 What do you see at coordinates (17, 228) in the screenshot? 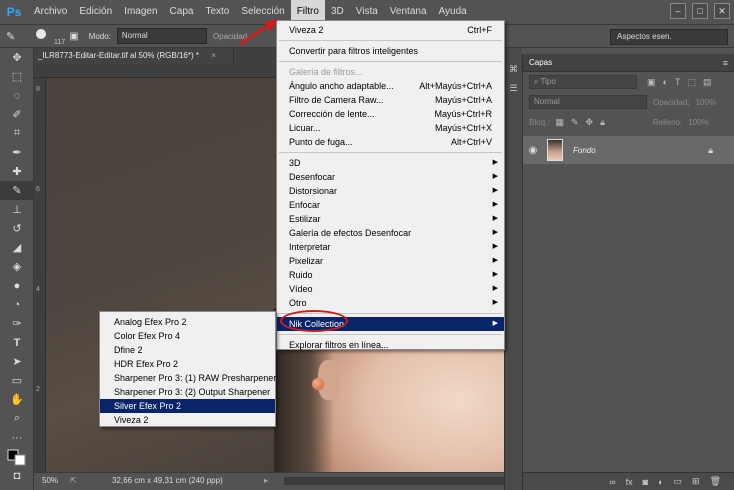
I see `history-brush-tool-icon: ↺` at bounding box center [17, 228].